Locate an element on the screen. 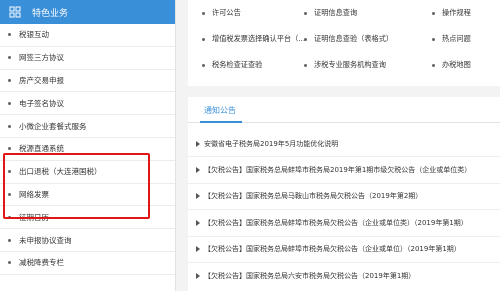 Image resolution: width=500 pixels, height=291 pixels. notice-title: 【欠税公告】国家税务总局马鞍山市税务局欠税公告（2019年第2期） is located at coordinates (313, 196).